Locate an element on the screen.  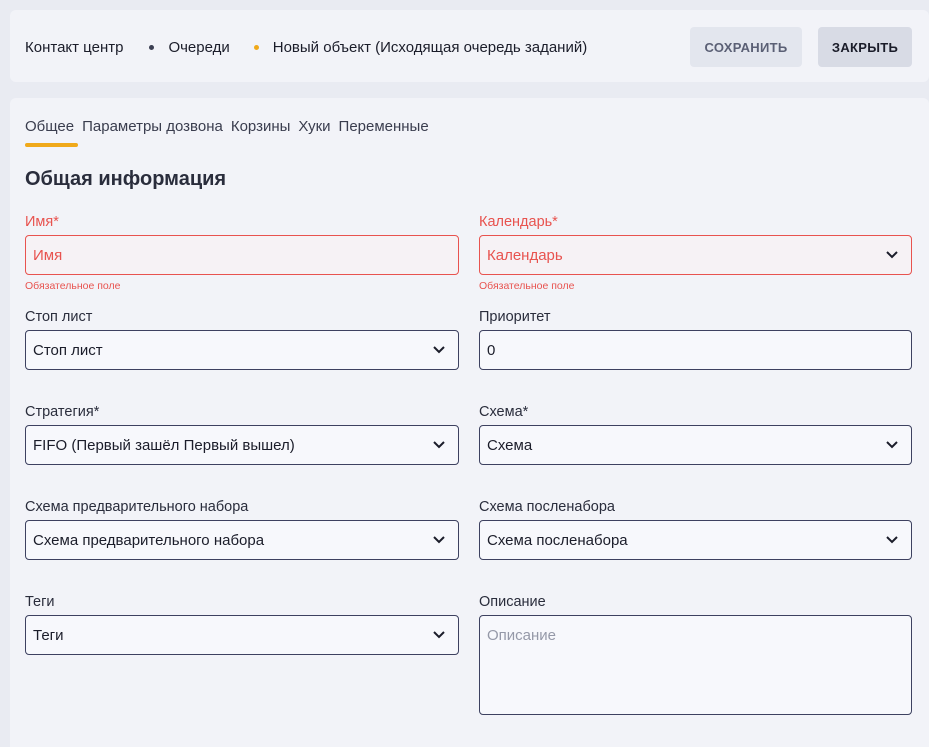
name-input: Имя is located at coordinates (242, 255).